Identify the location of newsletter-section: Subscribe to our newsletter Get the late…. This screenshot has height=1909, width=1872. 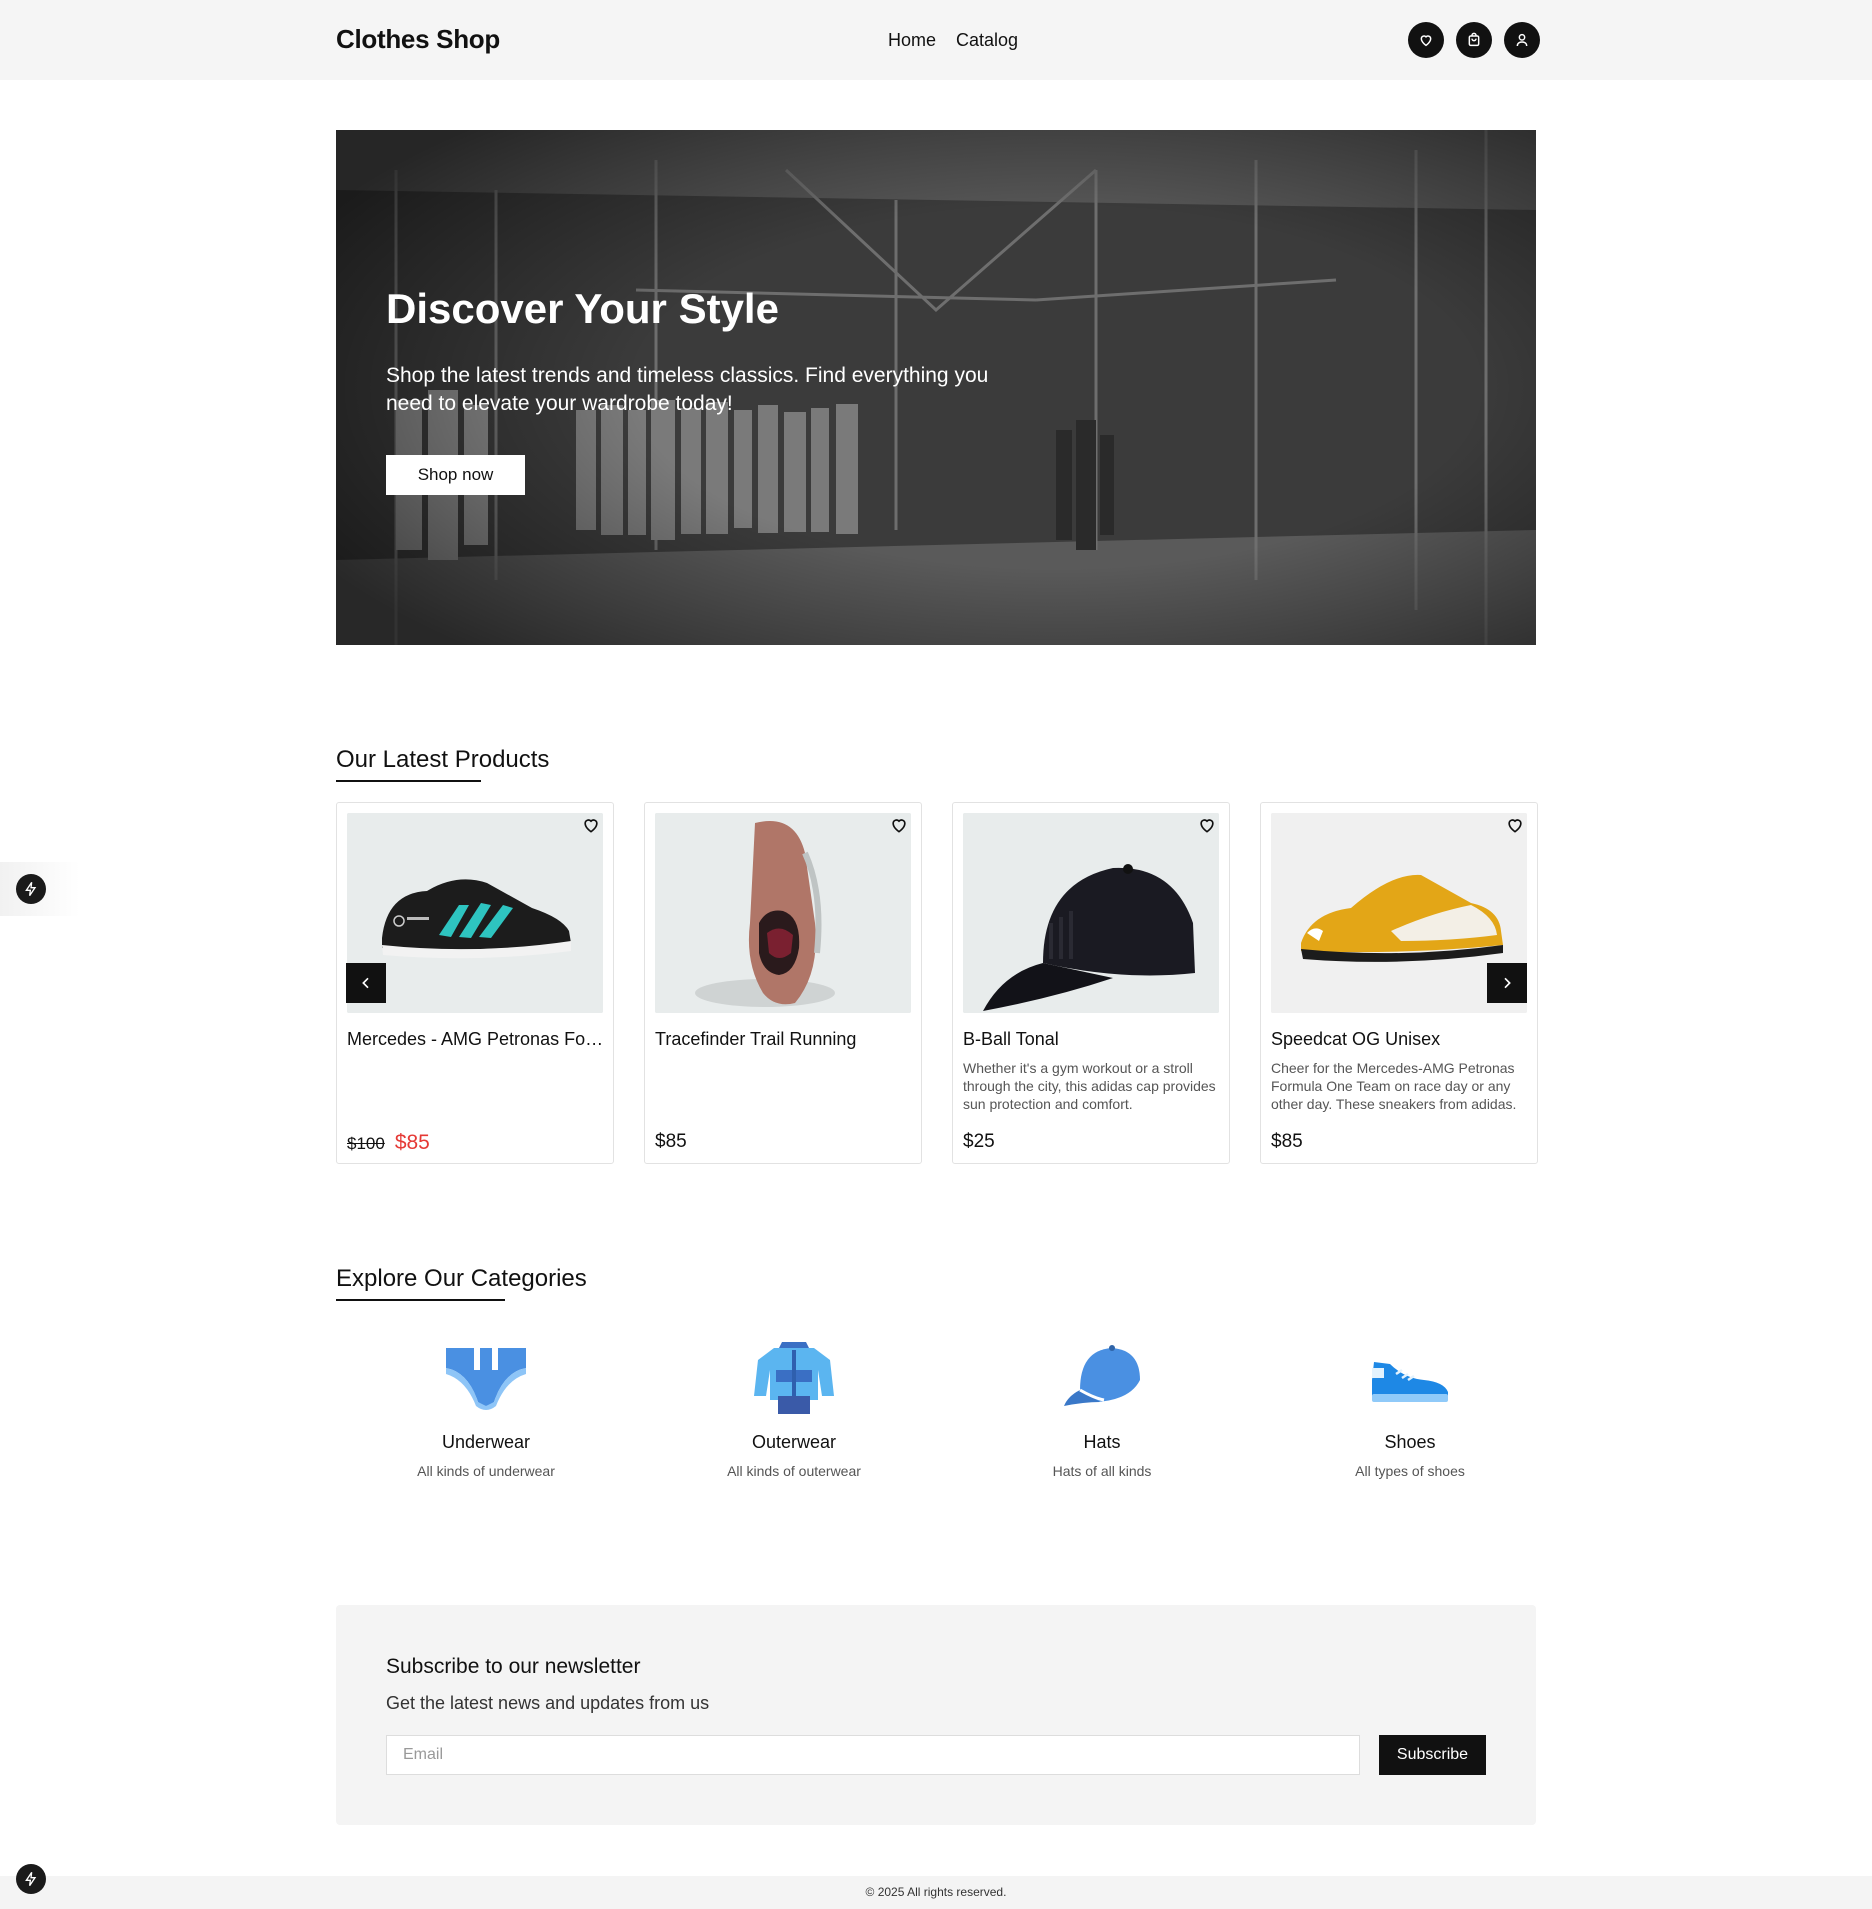
(936, 1715).